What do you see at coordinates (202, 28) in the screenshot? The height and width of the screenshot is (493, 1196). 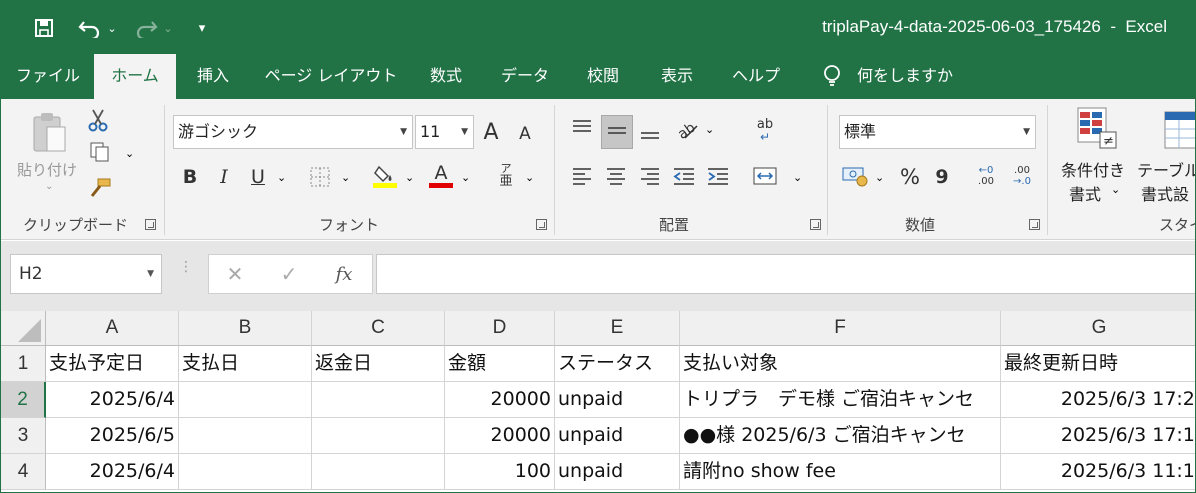 I see `customize-qat-icon: ▾` at bounding box center [202, 28].